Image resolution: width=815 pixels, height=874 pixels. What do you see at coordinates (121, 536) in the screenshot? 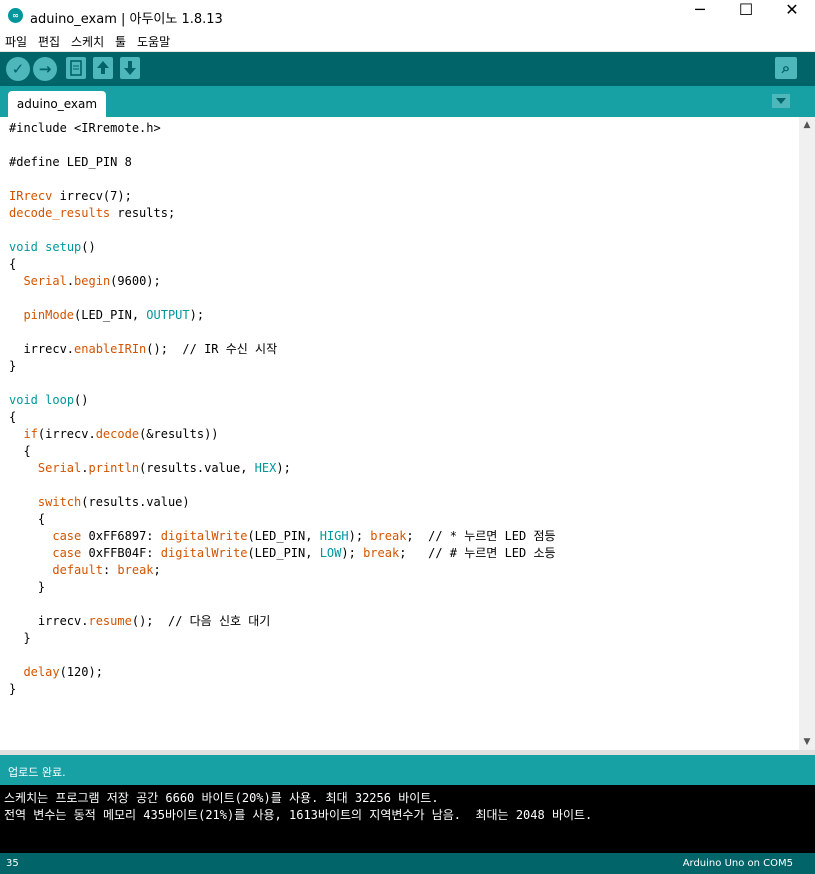
I see `code-token: 0xFF6897:` at bounding box center [121, 536].